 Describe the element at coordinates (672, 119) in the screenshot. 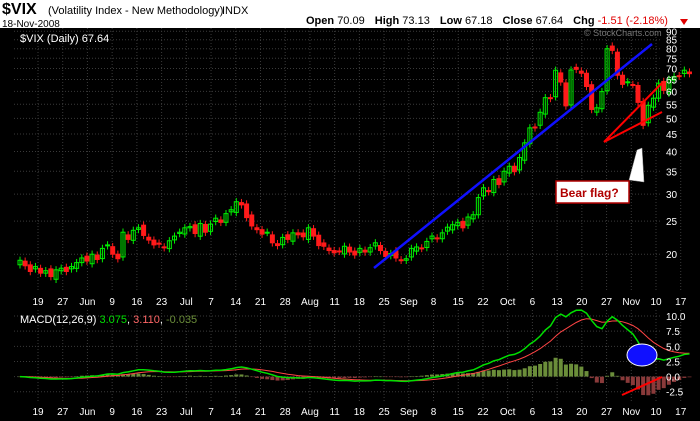

I see `price-tick-label: 50` at that location.